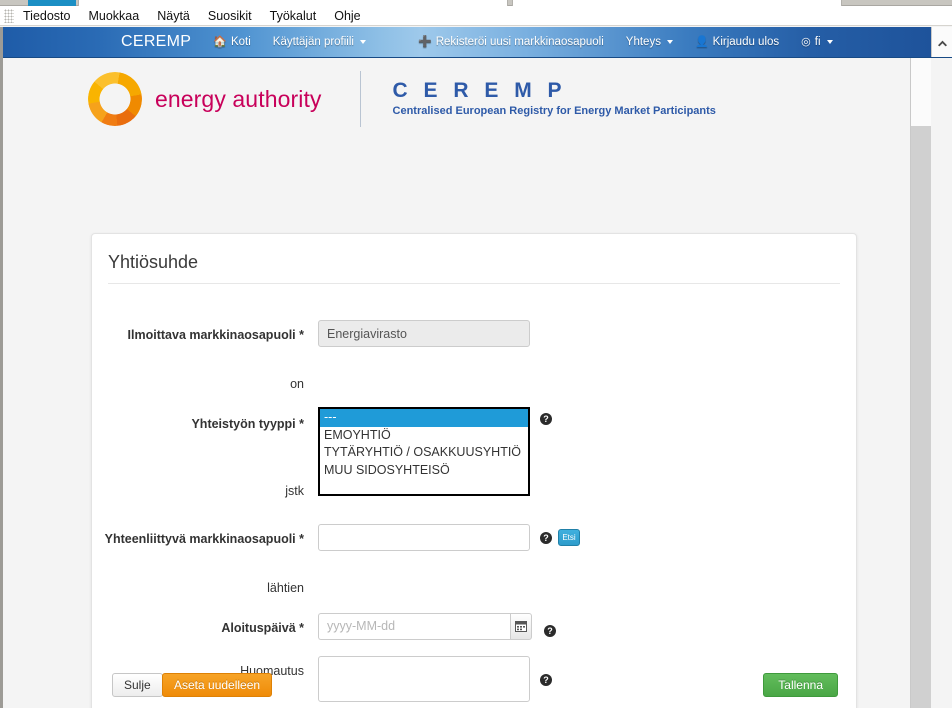 This screenshot has width=952, height=708. What do you see at coordinates (285, 587) in the screenshot?
I see `label-from: lähtien` at bounding box center [285, 587].